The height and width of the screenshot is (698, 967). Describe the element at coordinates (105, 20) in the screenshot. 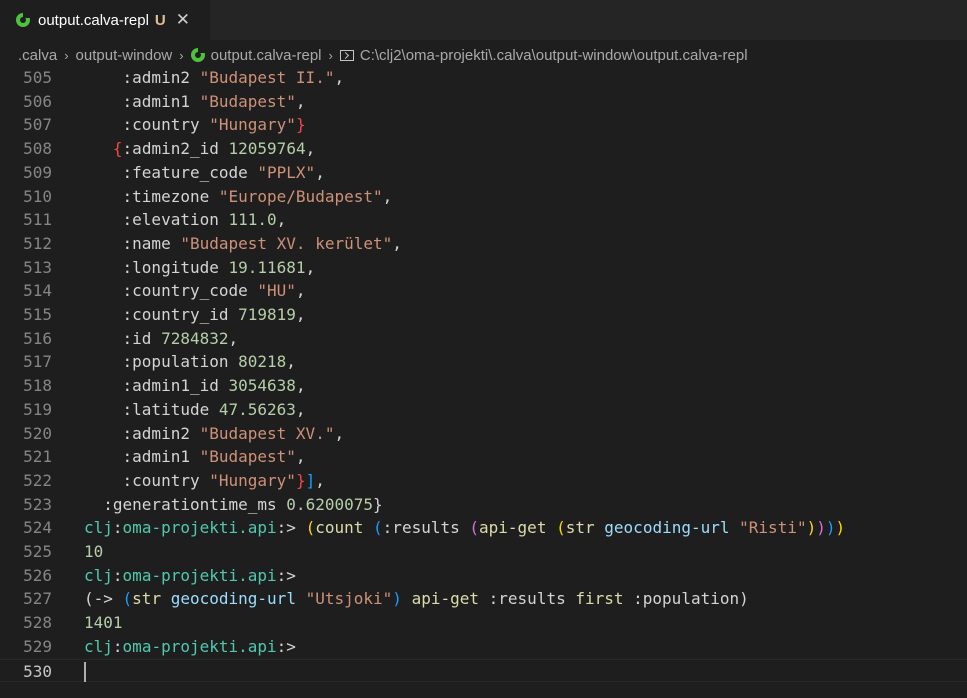

I see `tab-output-calva-repl: output.calva-repl U ✕` at that location.